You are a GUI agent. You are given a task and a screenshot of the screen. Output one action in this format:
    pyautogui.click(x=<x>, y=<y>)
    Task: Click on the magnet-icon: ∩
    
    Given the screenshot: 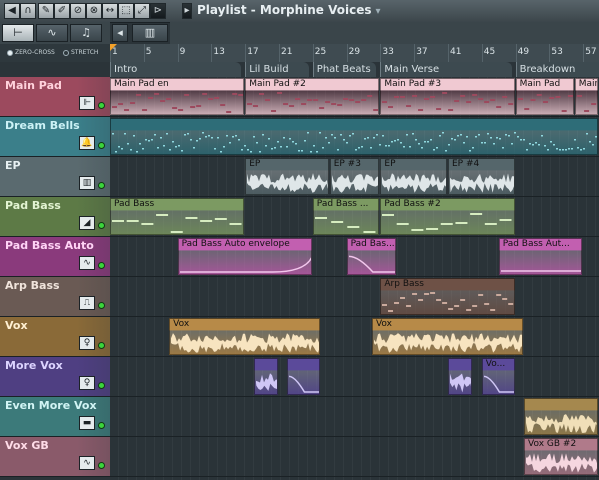 What is the action you would take?
    pyautogui.click(x=28, y=11)
    